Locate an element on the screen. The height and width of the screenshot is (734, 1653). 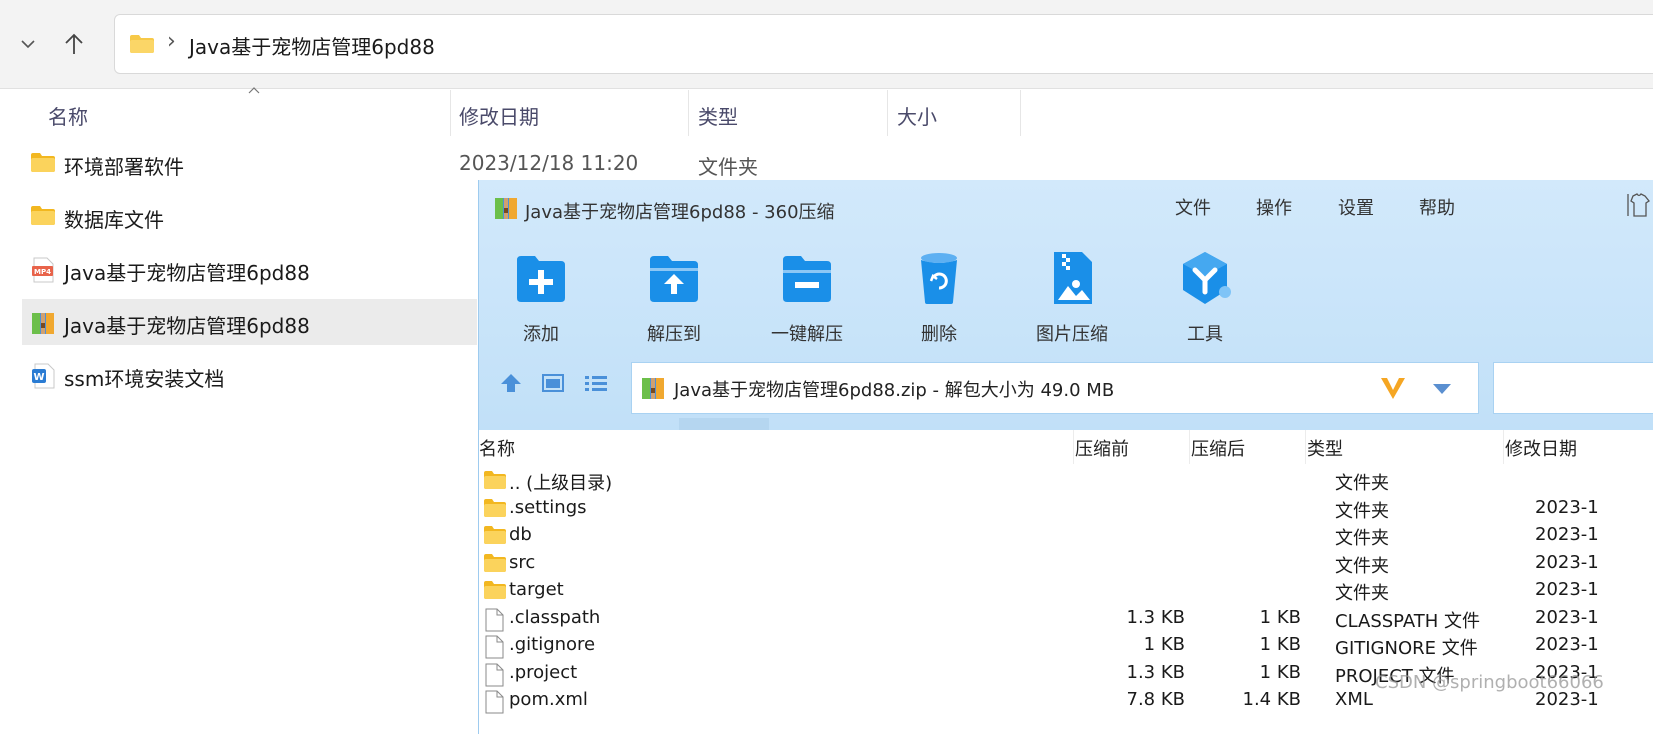
add-icon is located at coordinates (541, 279).